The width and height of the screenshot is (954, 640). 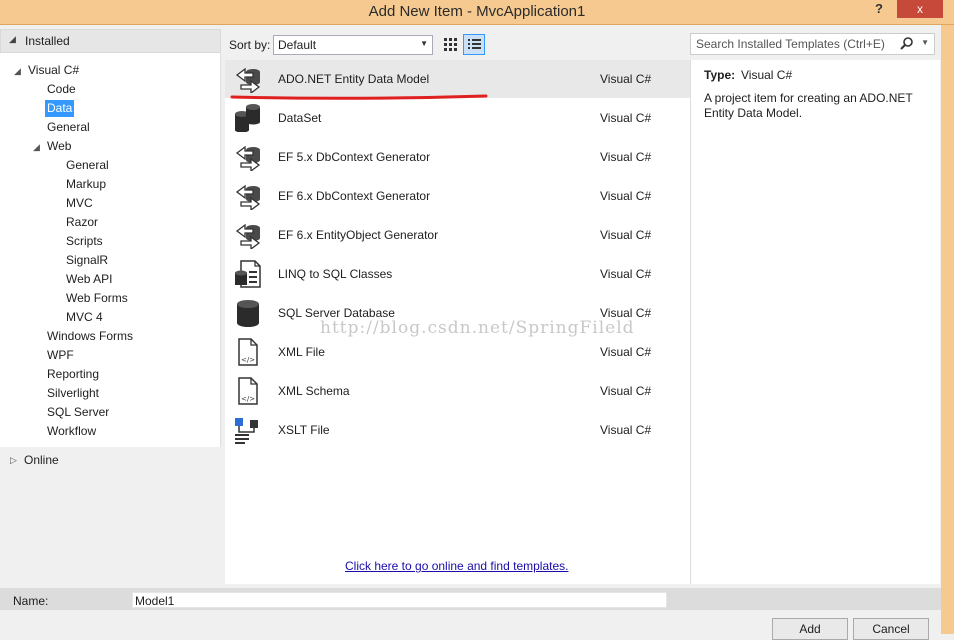 I want to click on online-label: Online, so click(x=41, y=460).